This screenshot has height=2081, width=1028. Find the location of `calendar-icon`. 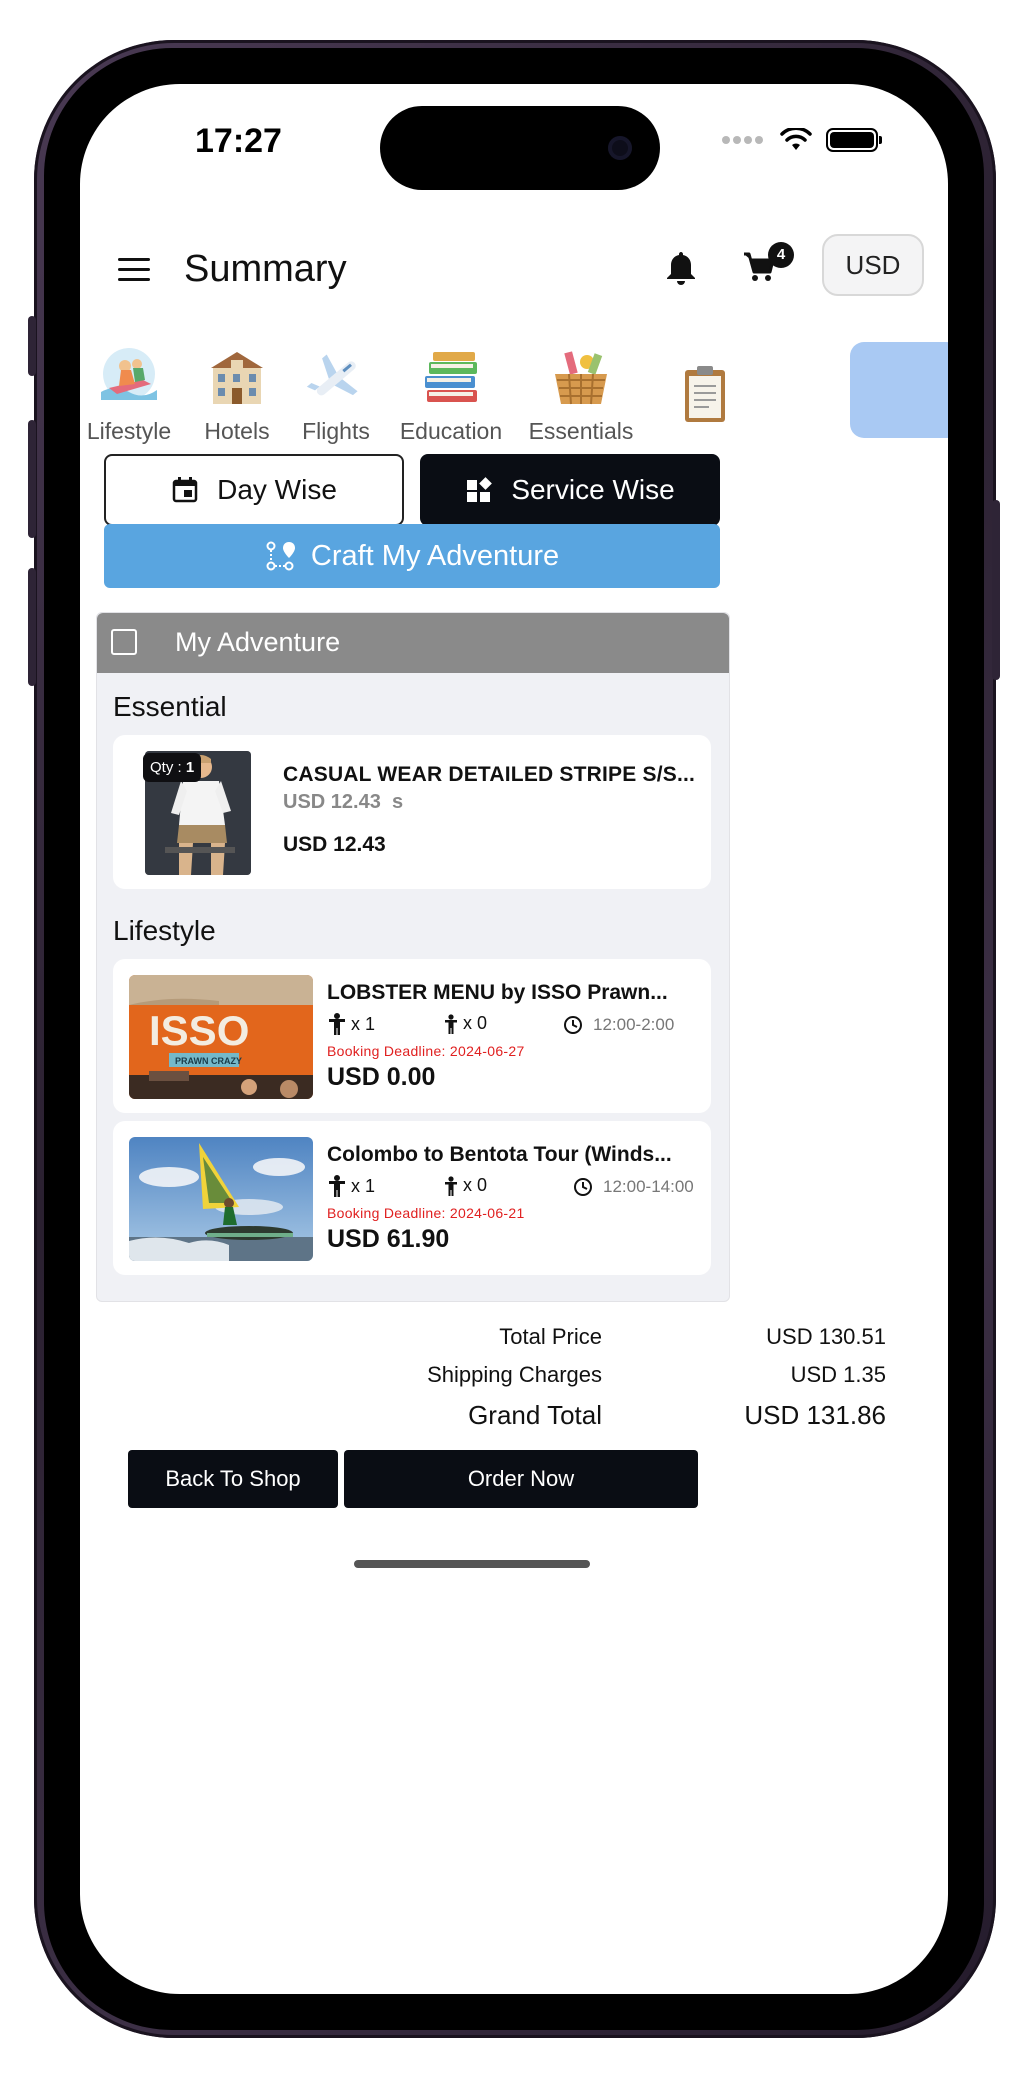

calendar-icon is located at coordinates (185, 490).